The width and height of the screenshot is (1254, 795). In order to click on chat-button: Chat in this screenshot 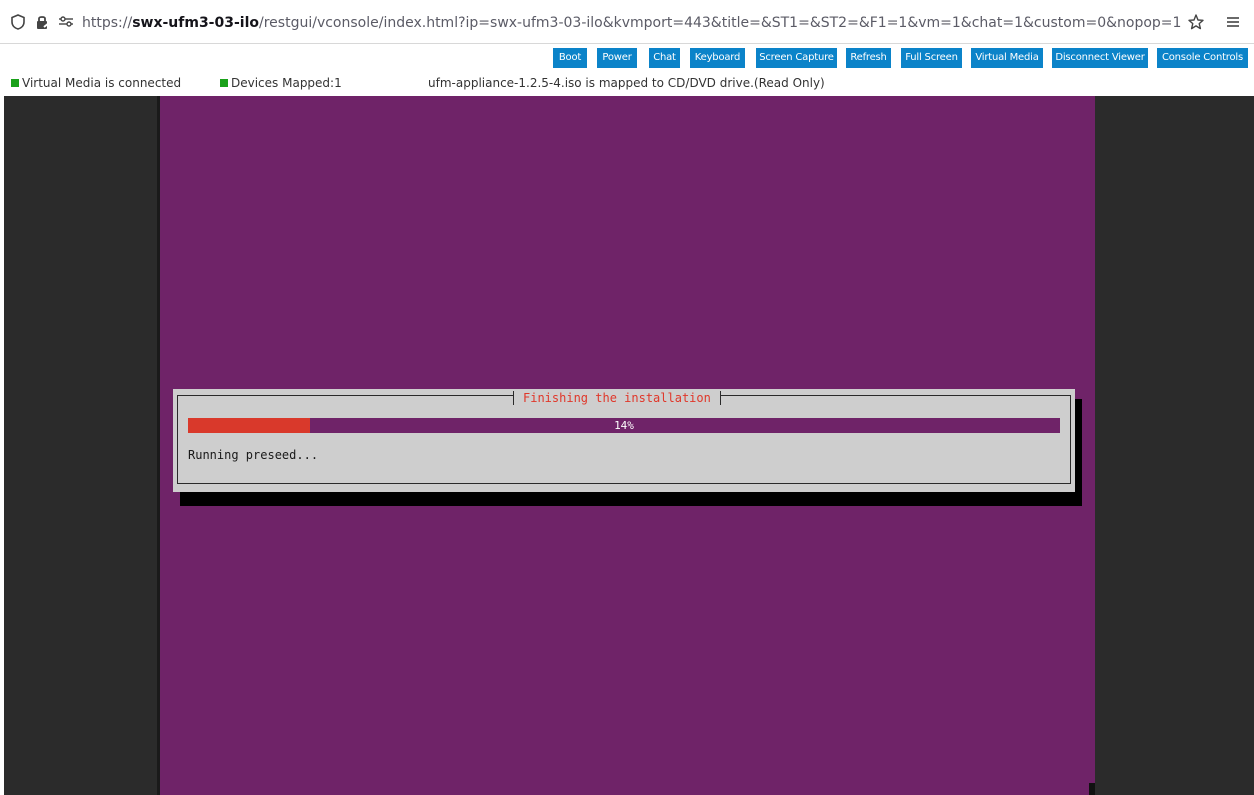, I will do `click(664, 58)`.